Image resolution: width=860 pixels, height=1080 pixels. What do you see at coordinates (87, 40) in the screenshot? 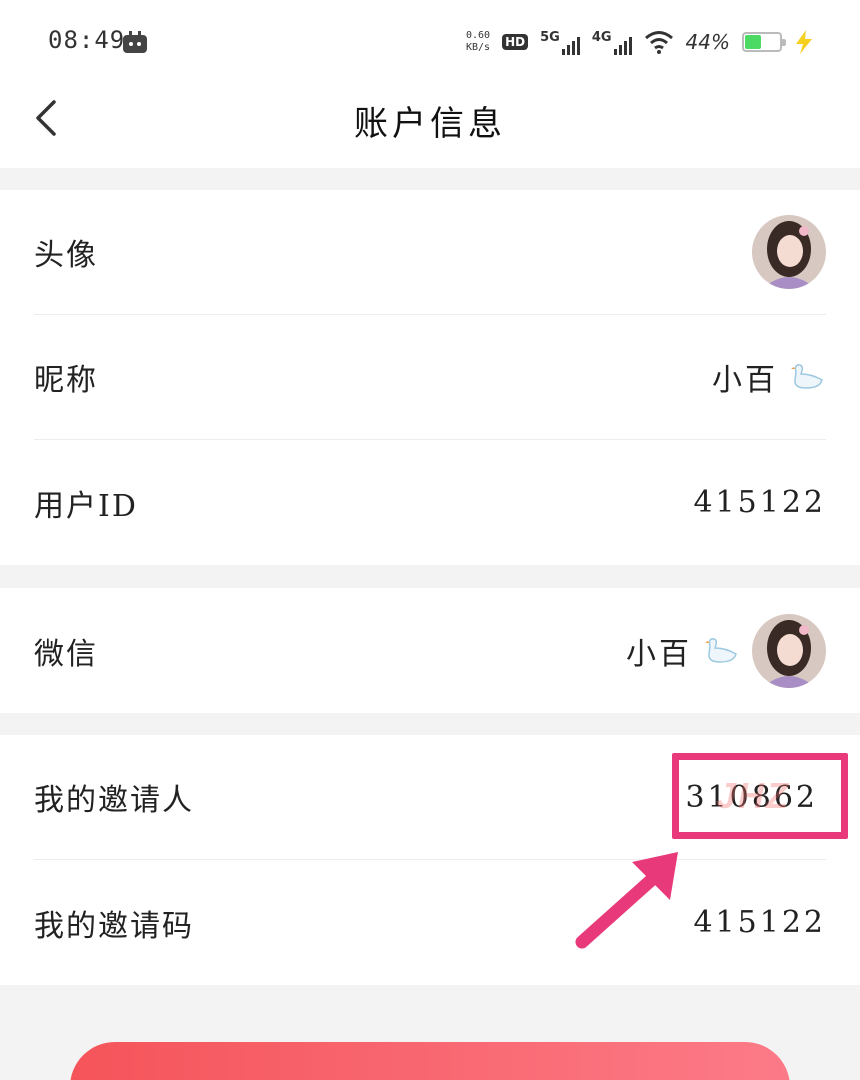
I see `status-time: 08:49` at bounding box center [87, 40].